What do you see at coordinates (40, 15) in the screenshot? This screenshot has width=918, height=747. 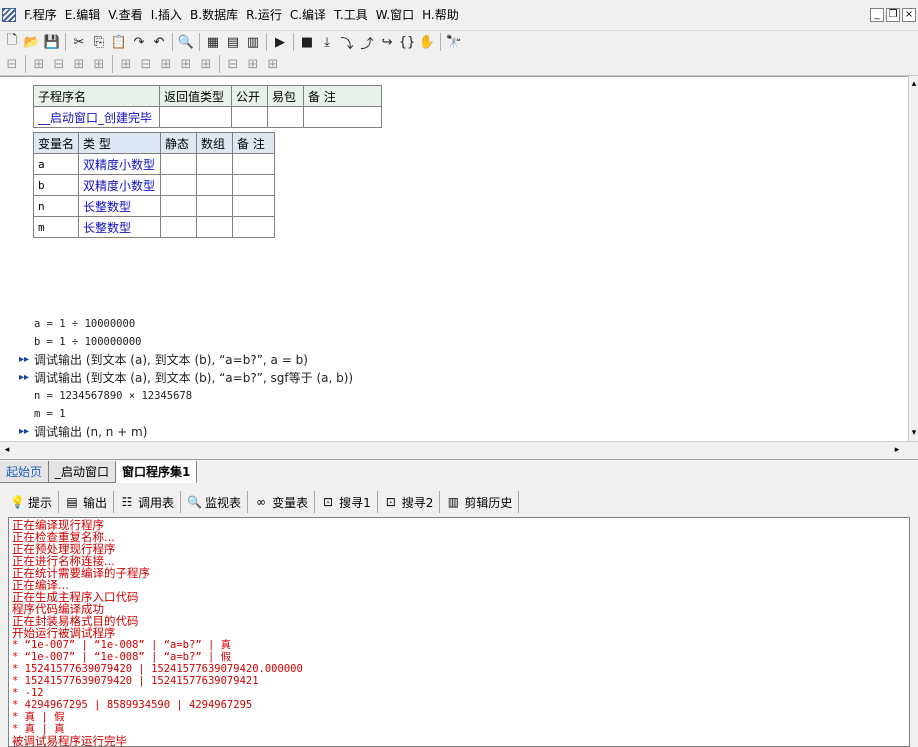 I see `menu-item: F.程序` at bounding box center [40, 15].